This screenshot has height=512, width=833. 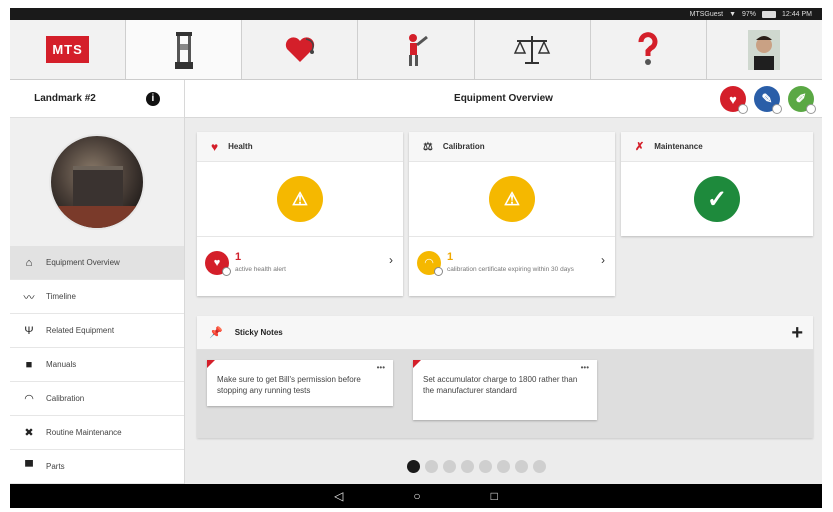 What do you see at coordinates (416, 14) in the screenshot?
I see `status-bar: MTSGuest ▼ 97% 12:44 PM` at bounding box center [416, 14].